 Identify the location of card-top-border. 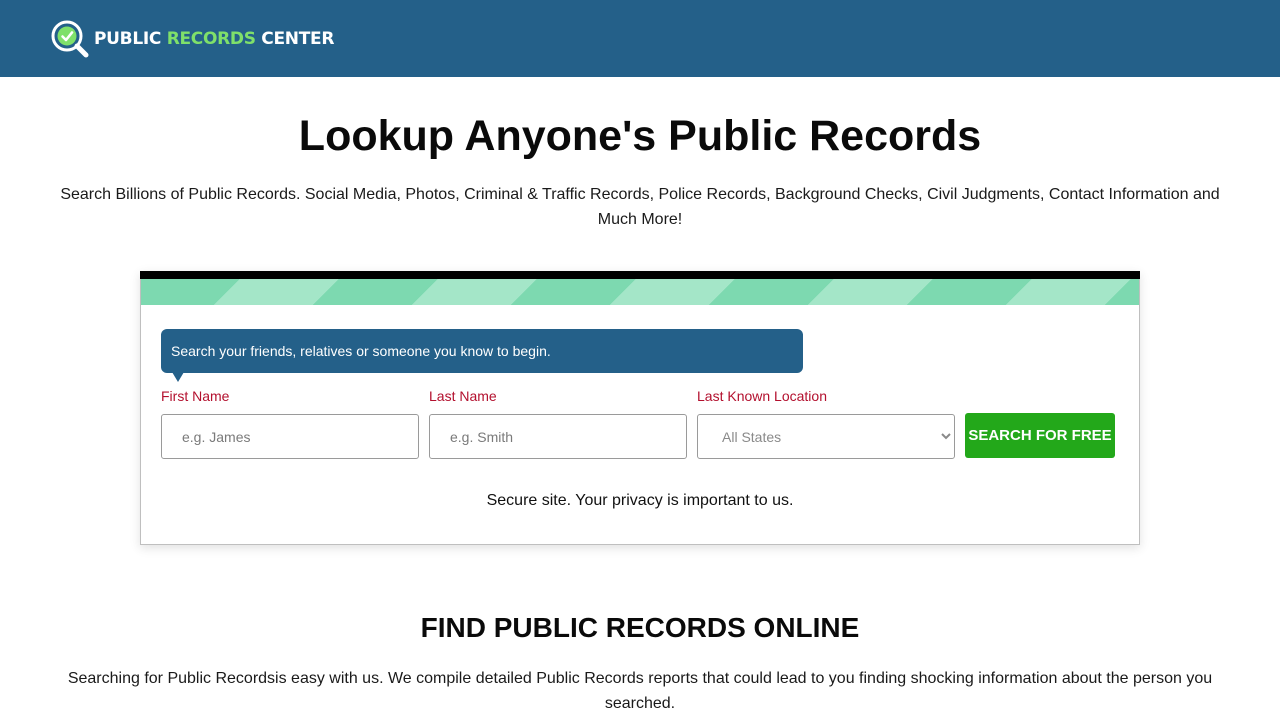
(640, 275).